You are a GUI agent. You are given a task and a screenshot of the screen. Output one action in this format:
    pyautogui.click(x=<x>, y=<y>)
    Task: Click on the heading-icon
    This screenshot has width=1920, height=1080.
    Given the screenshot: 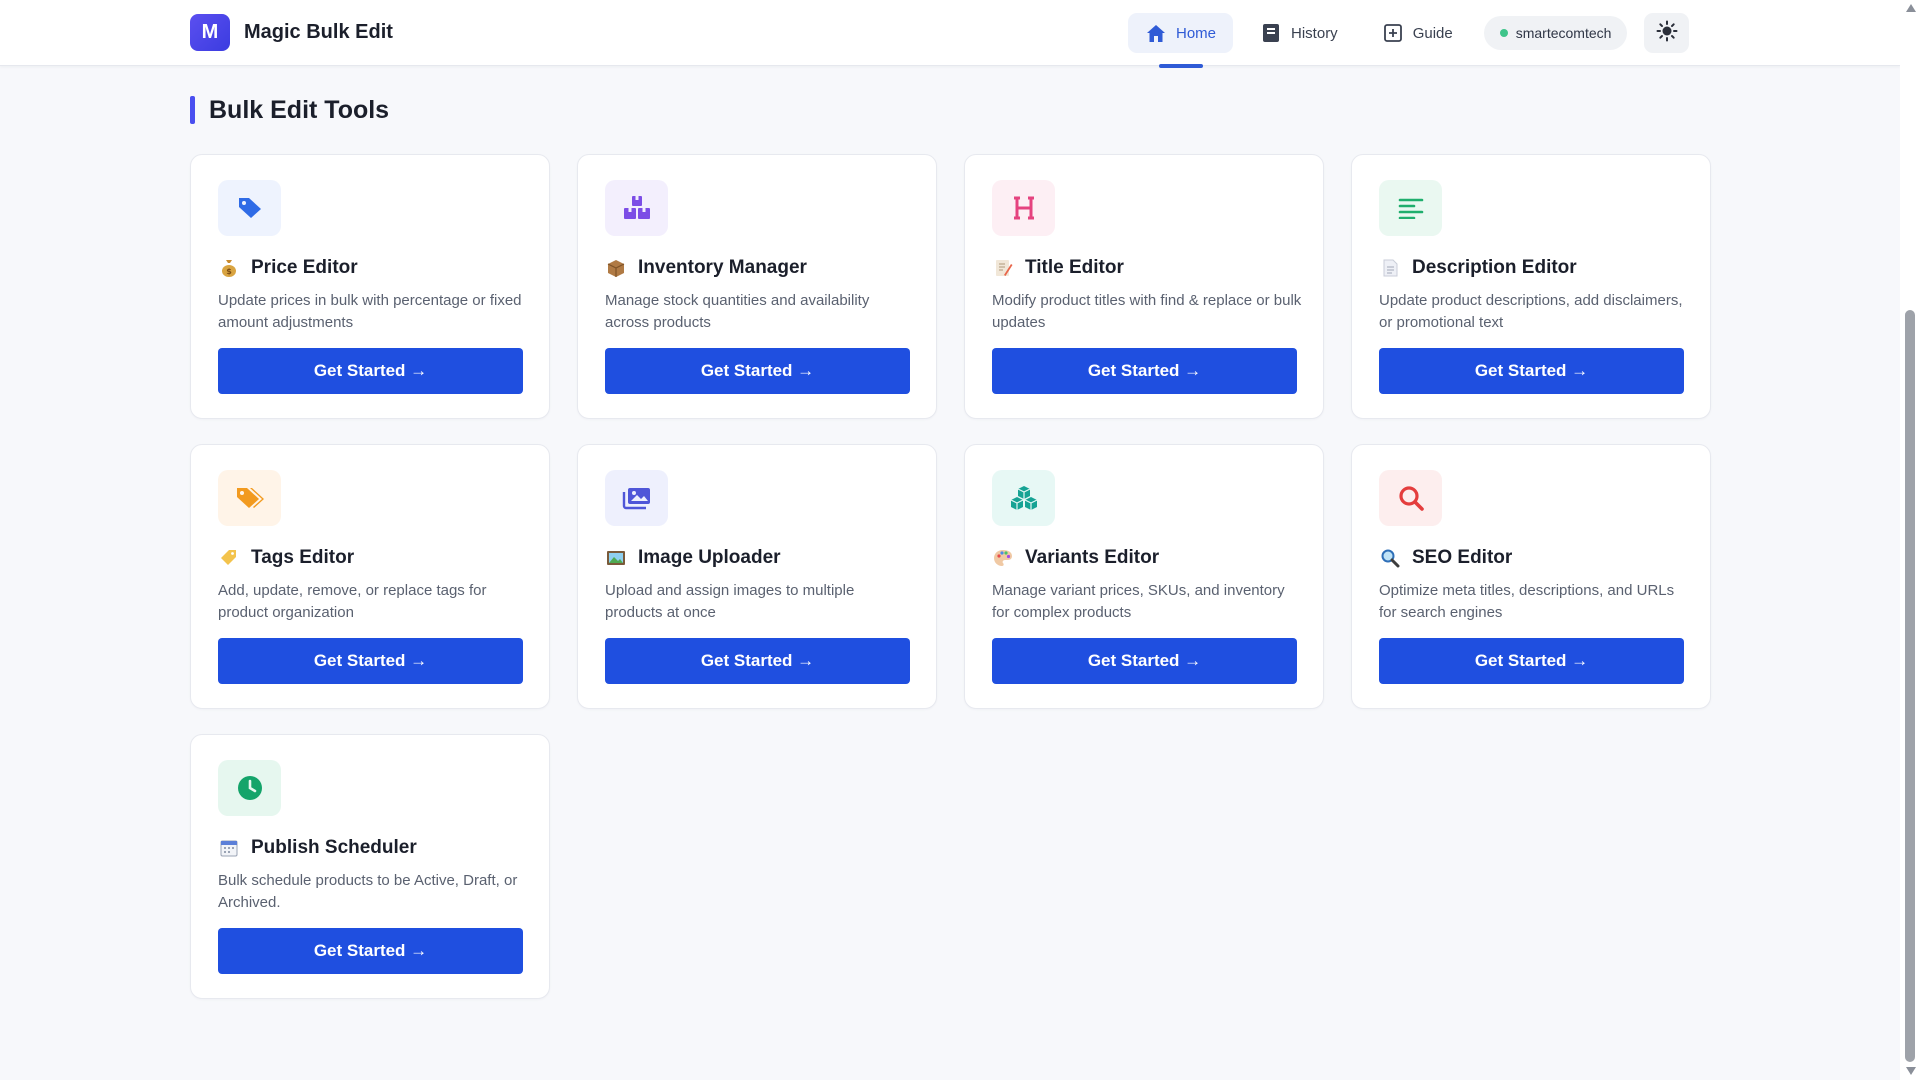 What is the action you would take?
    pyautogui.click(x=1023, y=208)
    